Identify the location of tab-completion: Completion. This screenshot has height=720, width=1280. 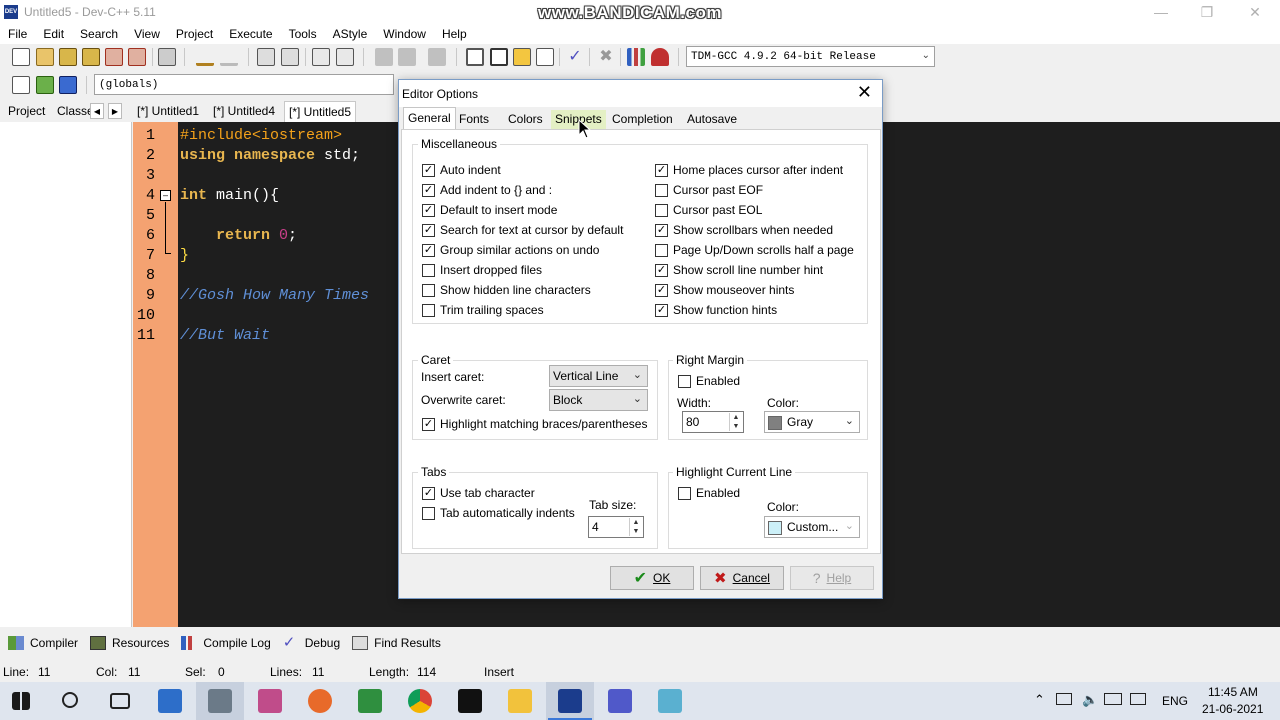
(642, 119).